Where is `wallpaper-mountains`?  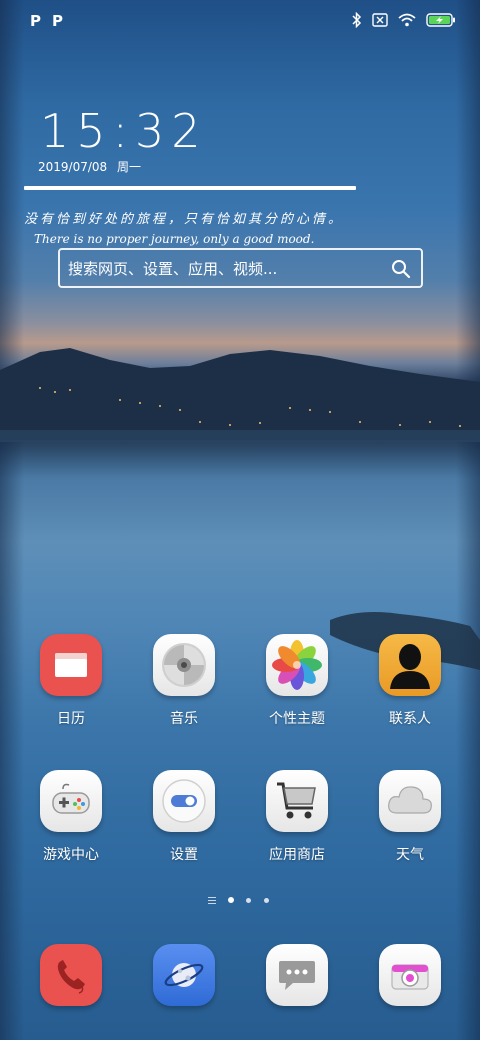 wallpaper-mountains is located at coordinates (240, 395).